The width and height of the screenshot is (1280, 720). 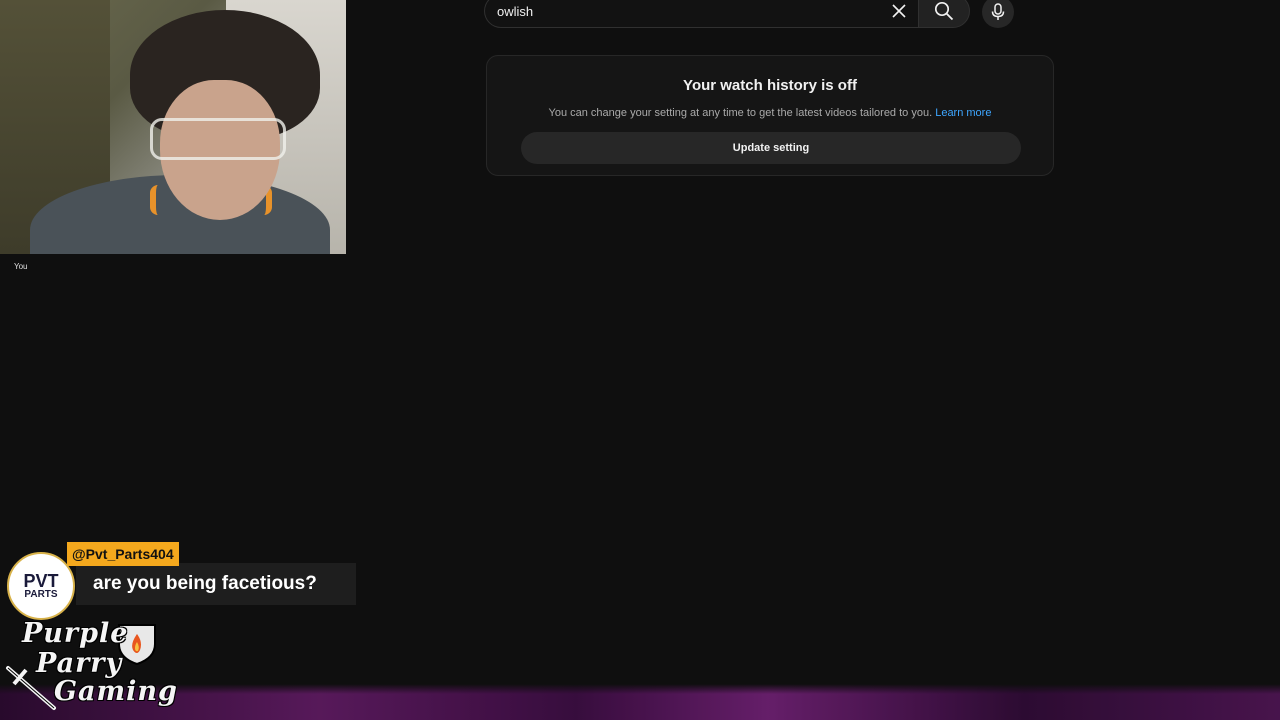 I want to click on logo-line-2: Parry, so click(x=79, y=663).